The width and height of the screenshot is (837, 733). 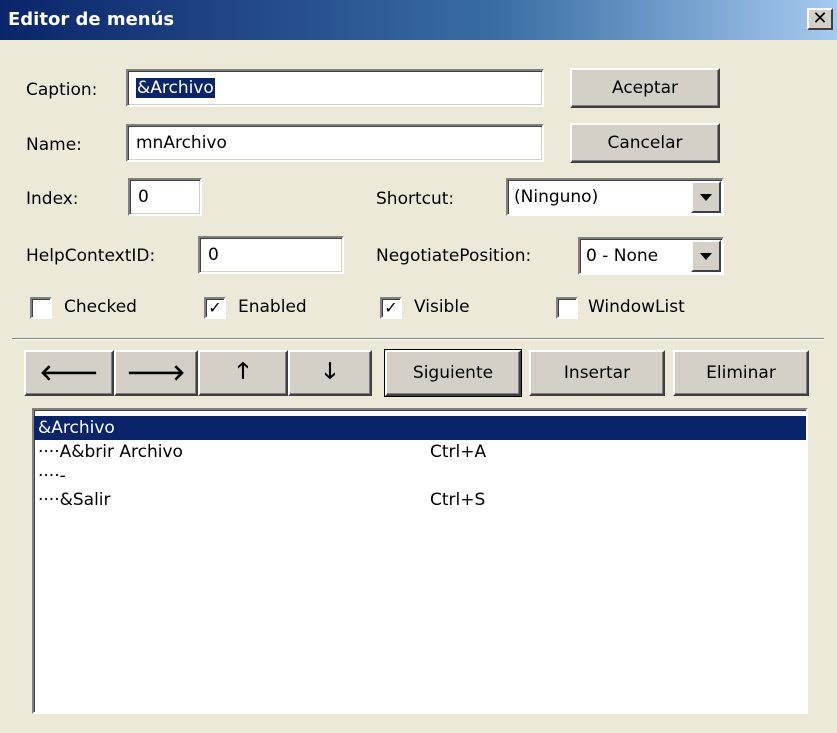 I want to click on helpcontextid-input: 0, so click(x=271, y=255).